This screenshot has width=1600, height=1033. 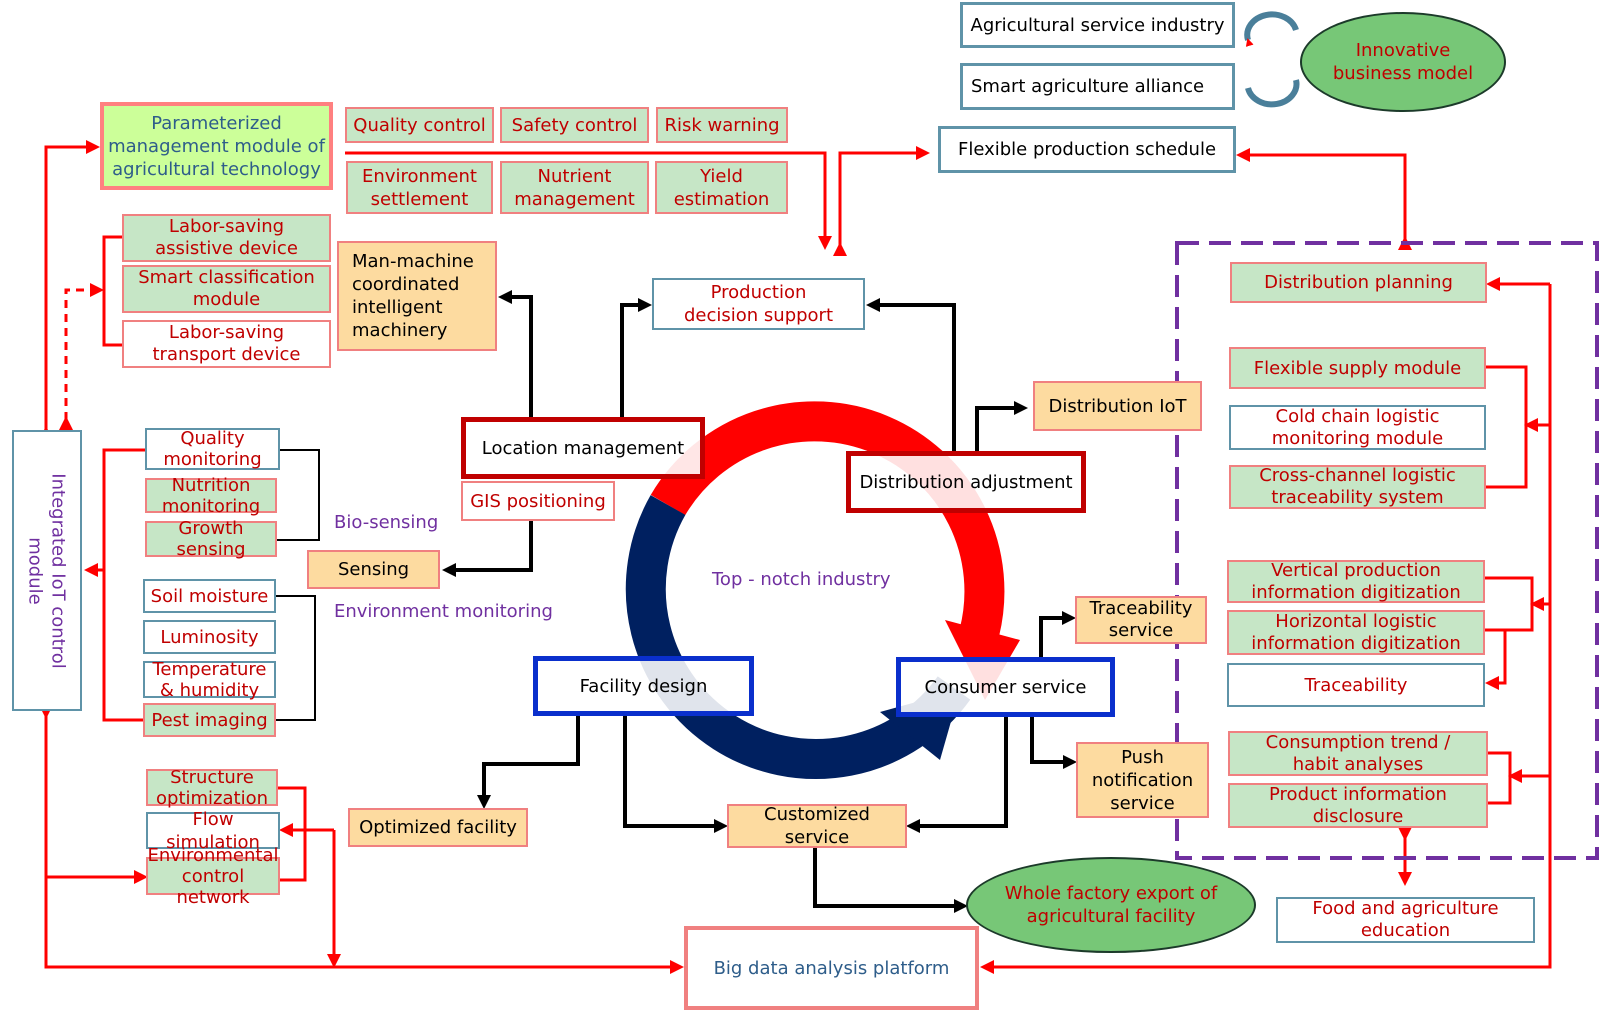 What do you see at coordinates (212, 449) in the screenshot?
I see `quality-monitoring-box: Quality monitoring` at bounding box center [212, 449].